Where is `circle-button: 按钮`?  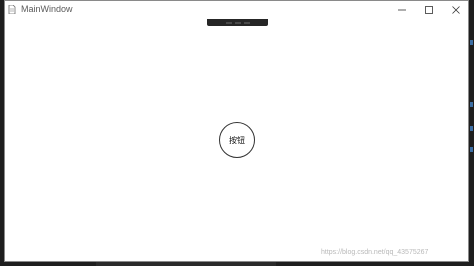 circle-button: 按钮 is located at coordinates (237, 140).